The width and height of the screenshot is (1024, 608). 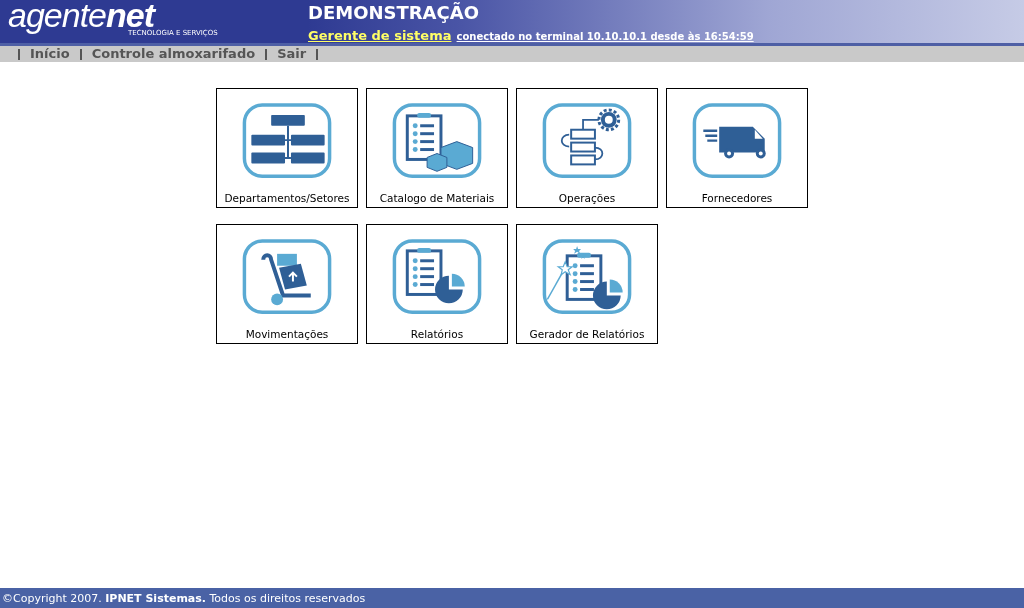 I want to click on clipboard-boxes-icon, so click(x=437, y=141).